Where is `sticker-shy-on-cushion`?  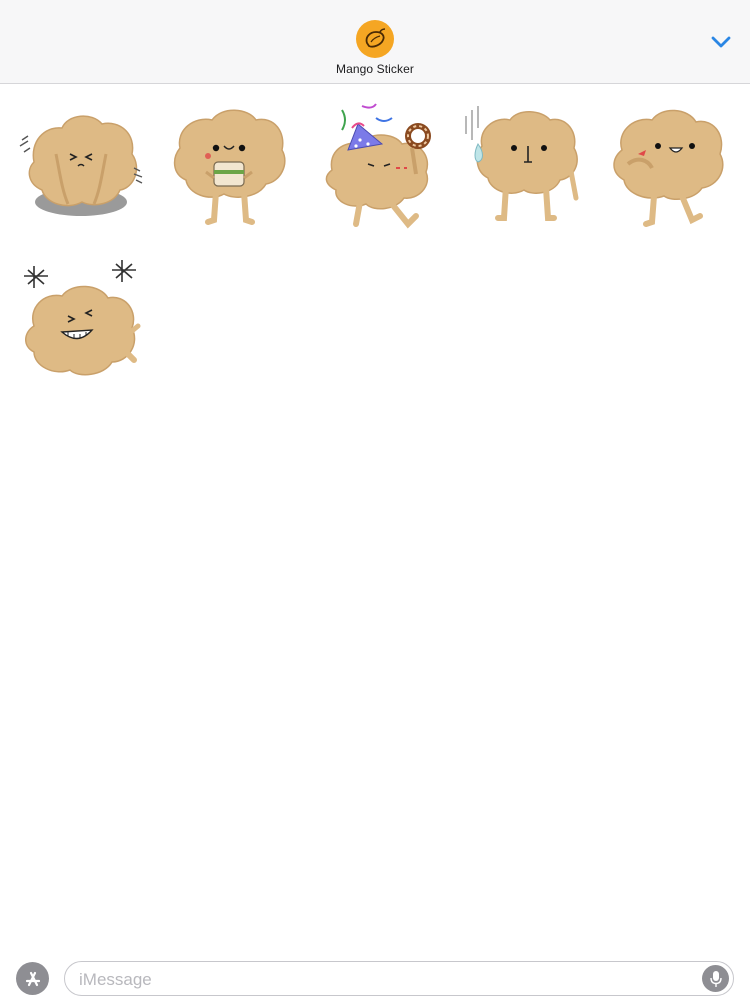 sticker-shy-on-cushion is located at coordinates (81, 174).